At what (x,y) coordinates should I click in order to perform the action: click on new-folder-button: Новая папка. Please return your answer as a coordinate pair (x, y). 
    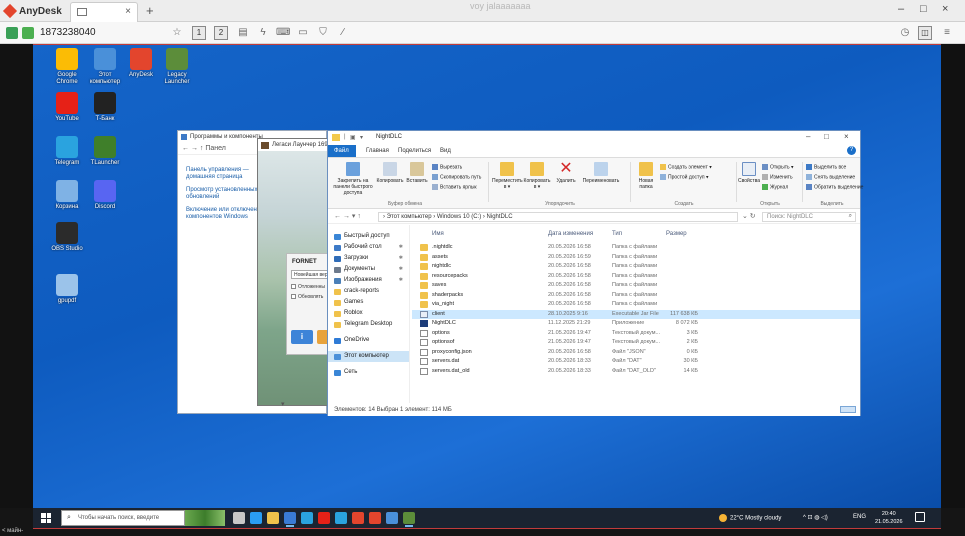
    Looking at the image, I should click on (646, 176).